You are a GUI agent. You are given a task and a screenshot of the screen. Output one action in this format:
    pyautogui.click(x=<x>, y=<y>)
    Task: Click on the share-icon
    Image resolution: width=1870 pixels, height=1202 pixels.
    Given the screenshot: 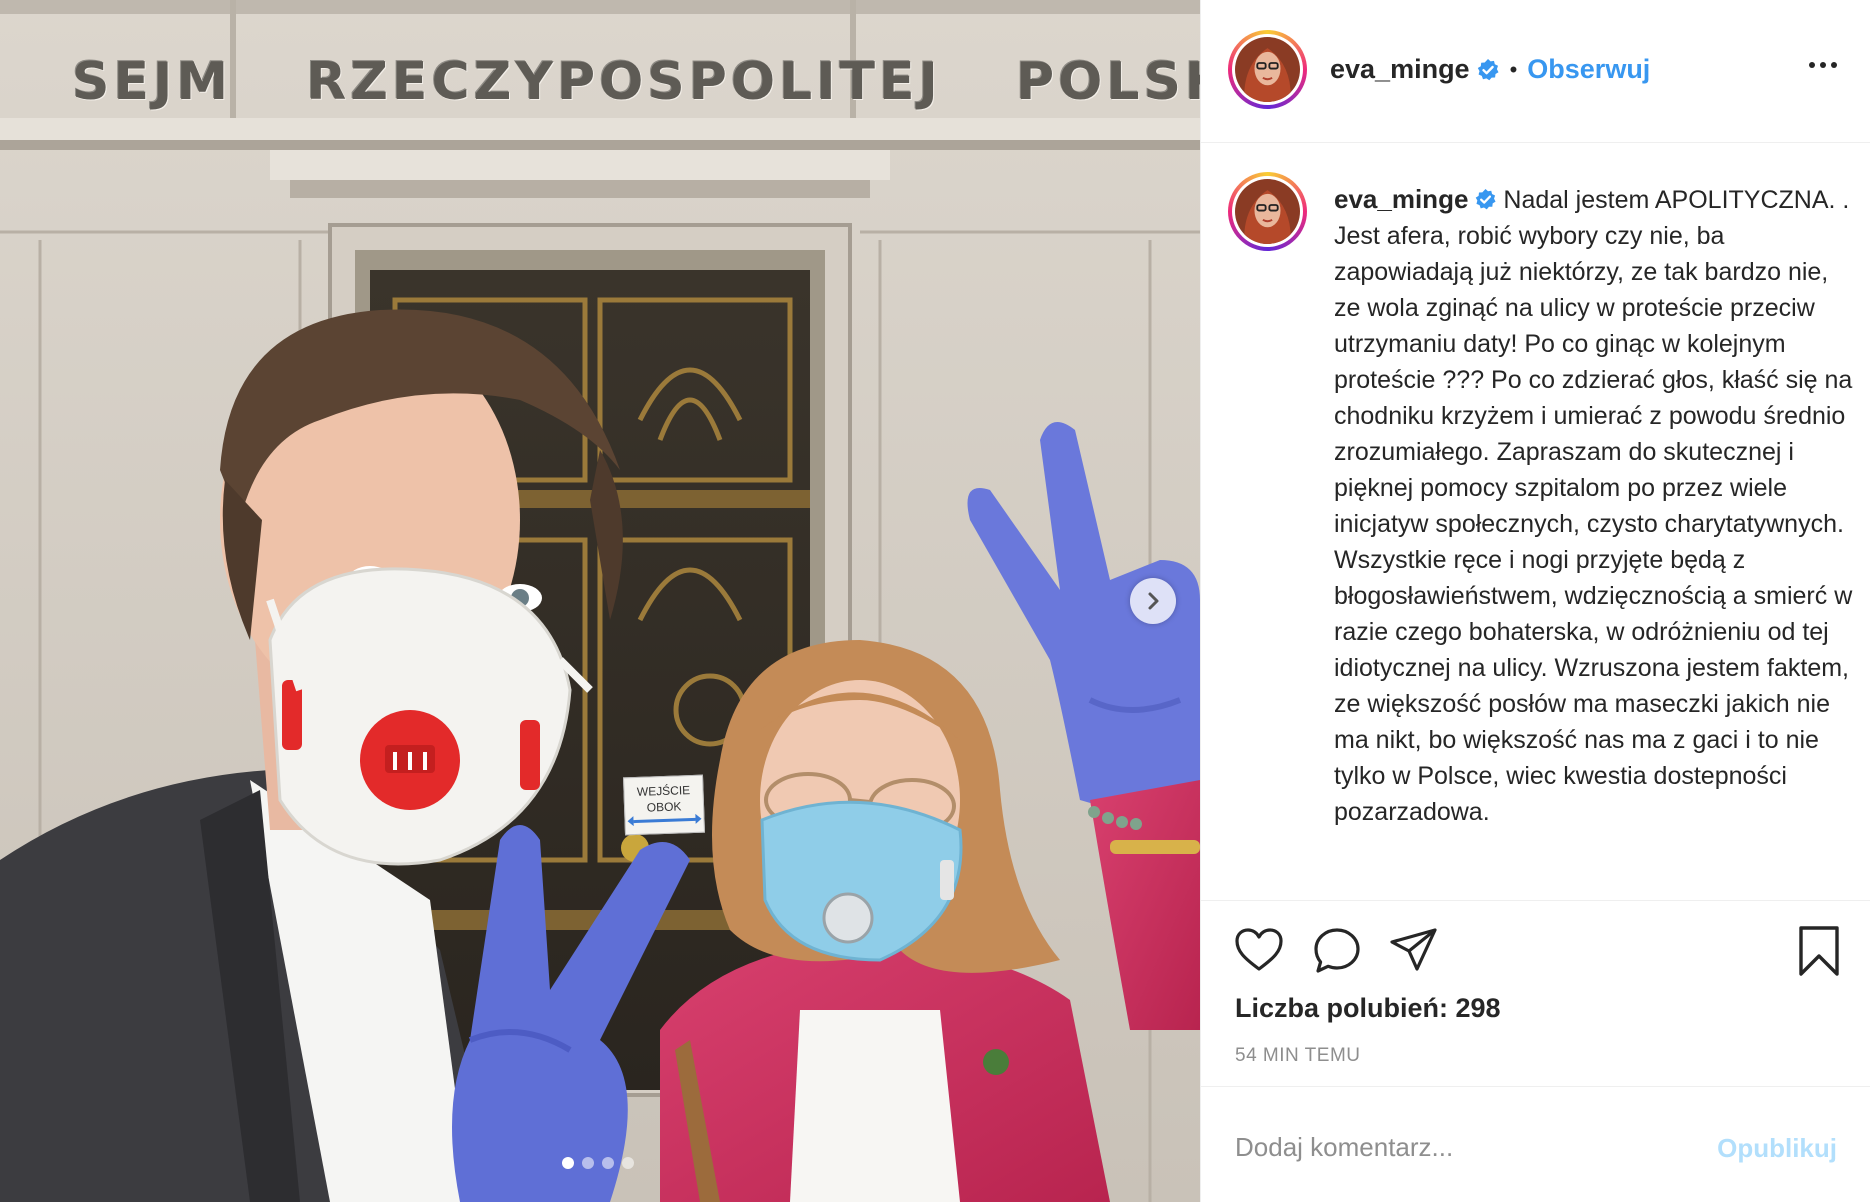 What is the action you would take?
    pyautogui.click(x=1414, y=950)
    